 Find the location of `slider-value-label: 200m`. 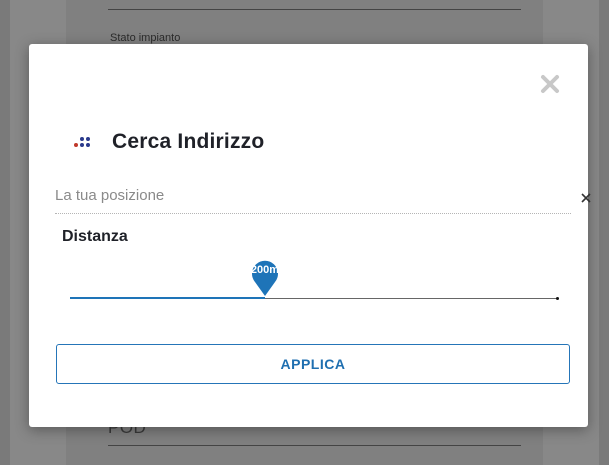

slider-value-label: 200m is located at coordinates (265, 270).